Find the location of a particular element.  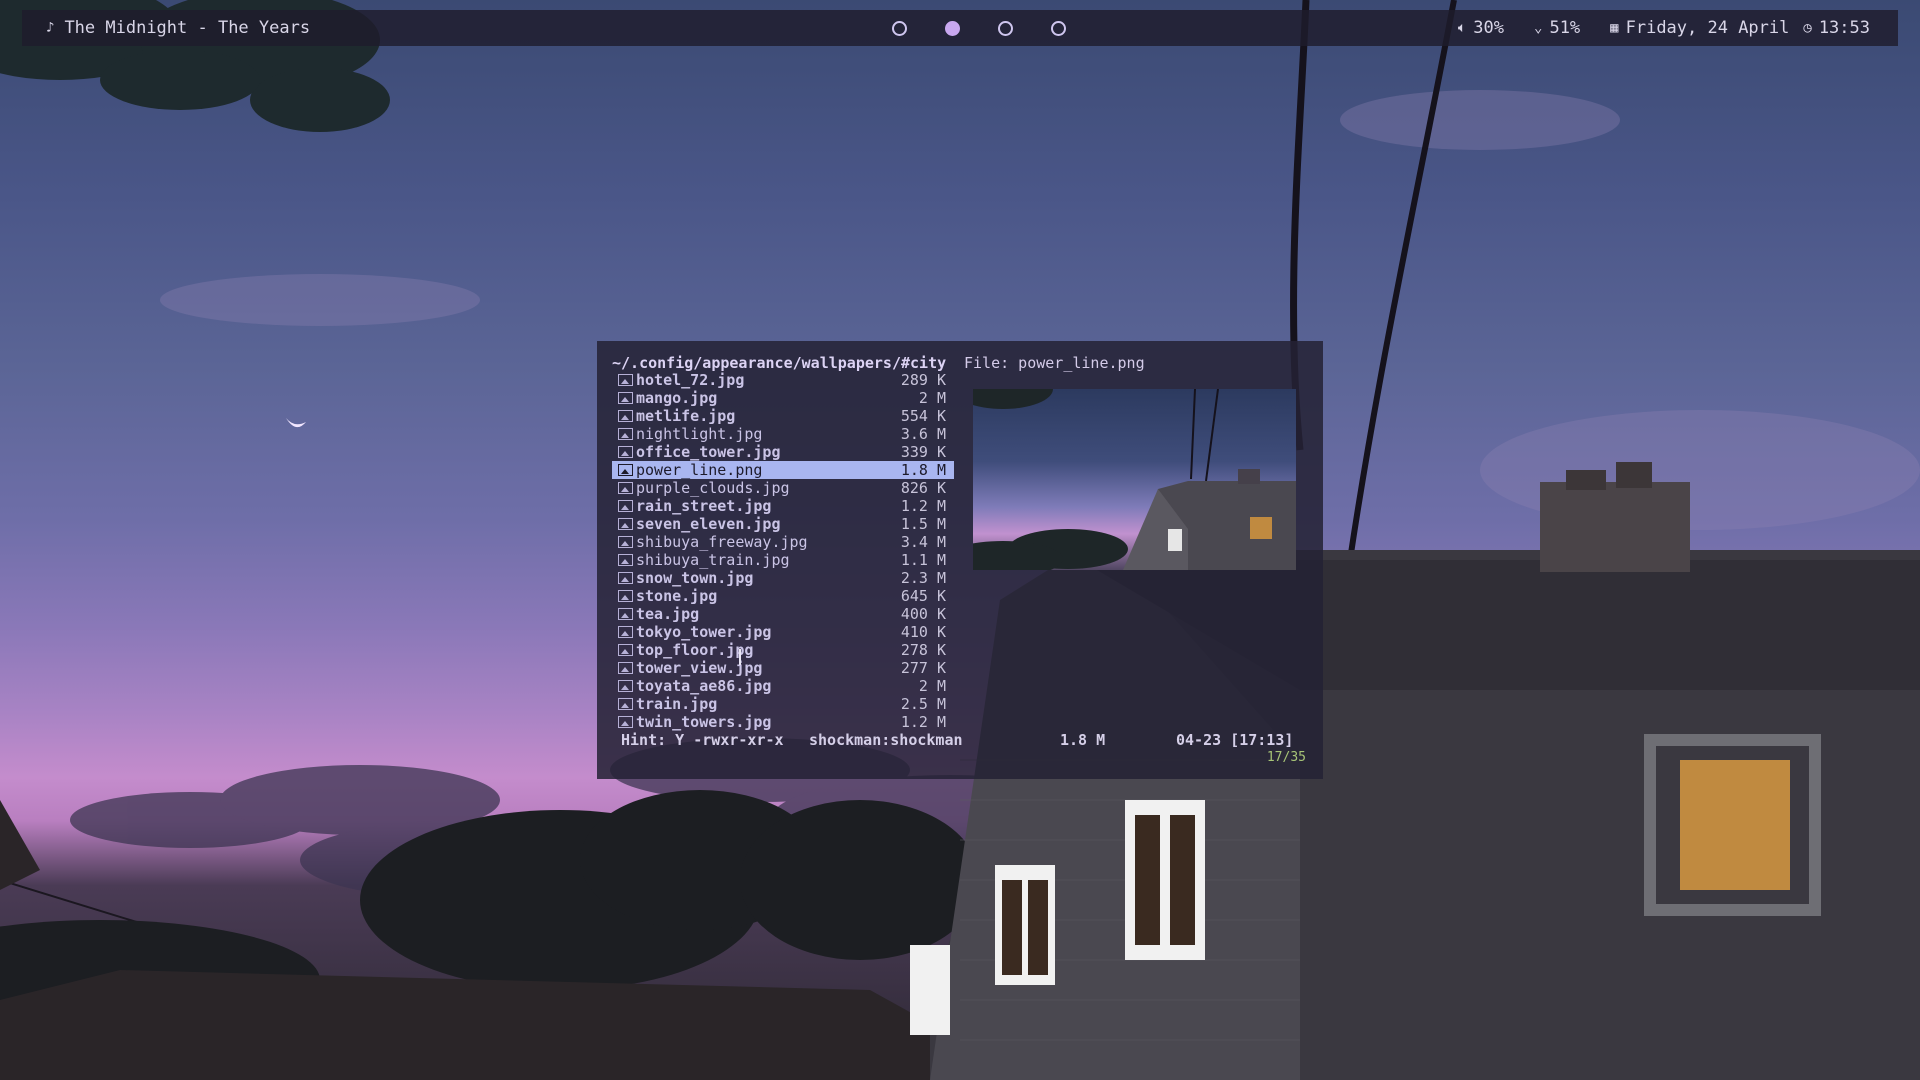

file-size: 2.5 M is located at coordinates (923, 704).